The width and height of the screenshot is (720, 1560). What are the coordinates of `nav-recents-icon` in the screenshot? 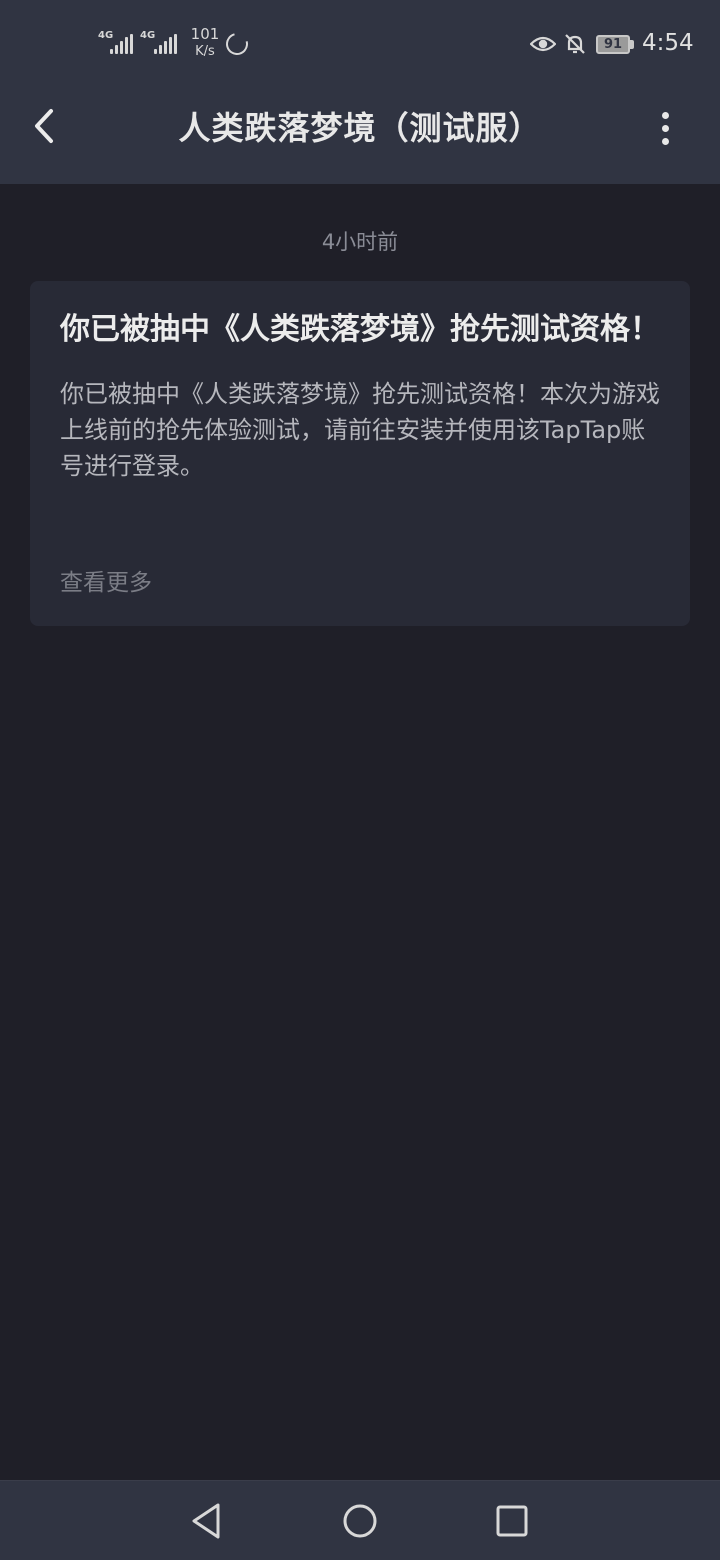 It's located at (512, 1521).